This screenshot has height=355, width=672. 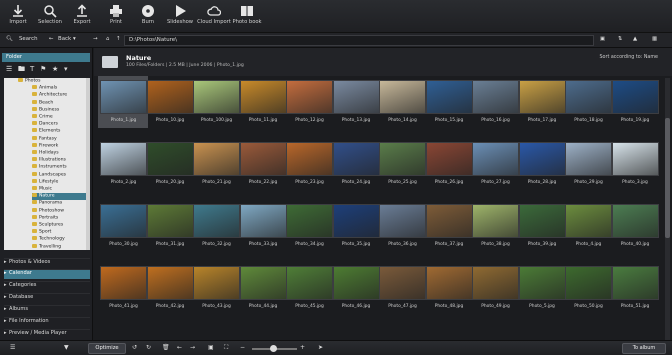 What do you see at coordinates (107, 348) in the screenshot?
I see `optimize-button: Optimize` at bounding box center [107, 348].